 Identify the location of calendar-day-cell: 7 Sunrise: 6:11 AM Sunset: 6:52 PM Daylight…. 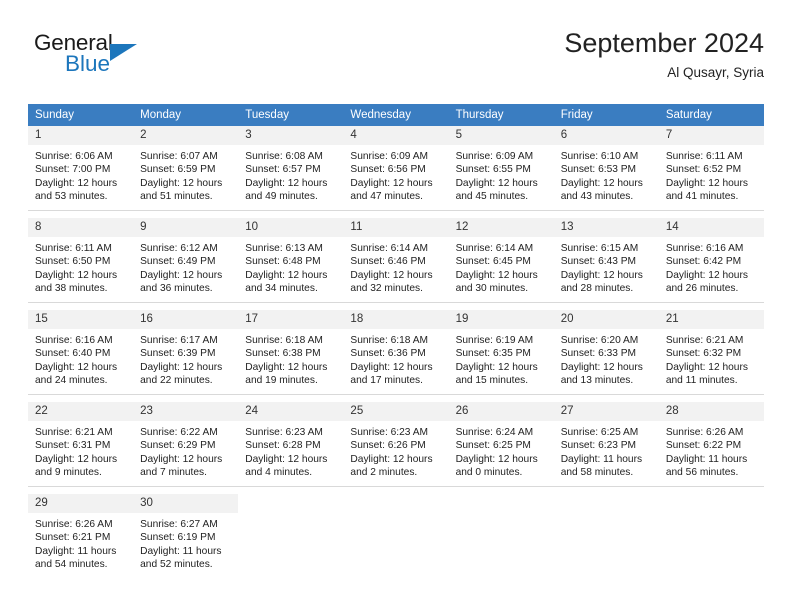
(711, 168).